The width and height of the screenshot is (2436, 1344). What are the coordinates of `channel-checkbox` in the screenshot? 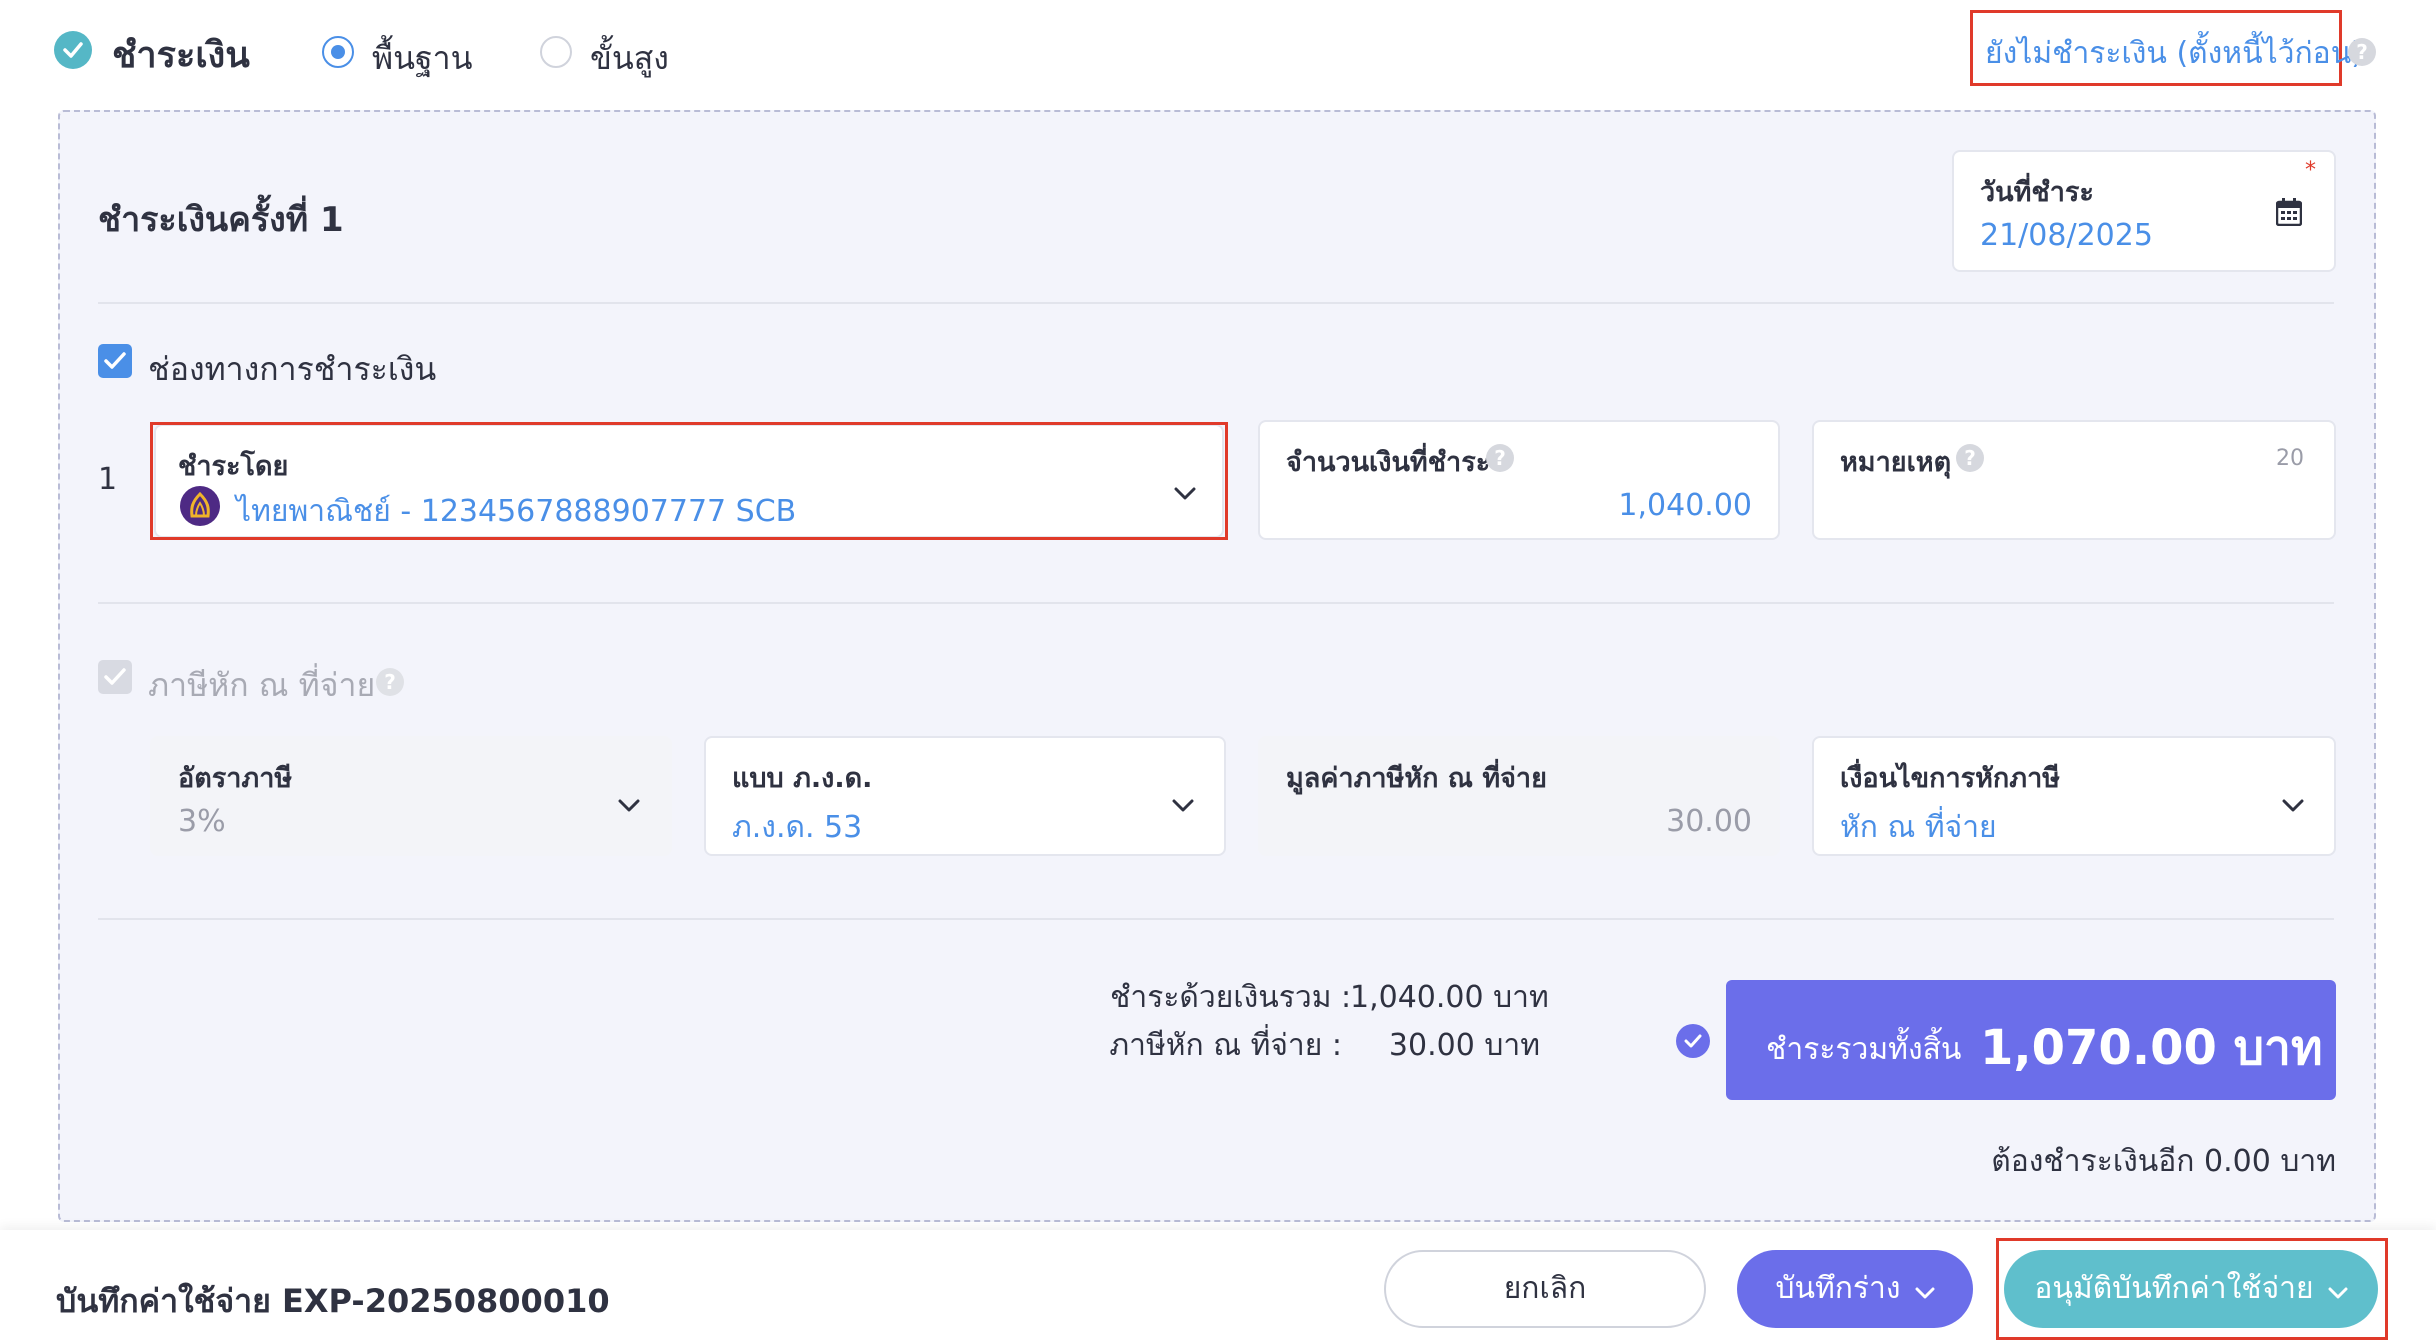 It's located at (115, 361).